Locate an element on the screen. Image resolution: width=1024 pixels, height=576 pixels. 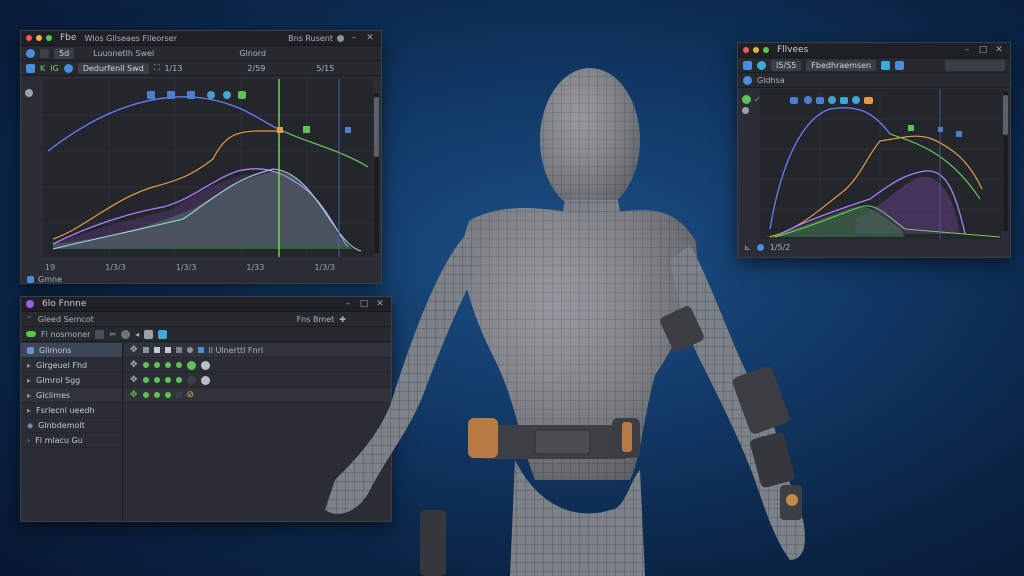
outliner-subtitle: Gleed Semcot is located at coordinates (65, 319).